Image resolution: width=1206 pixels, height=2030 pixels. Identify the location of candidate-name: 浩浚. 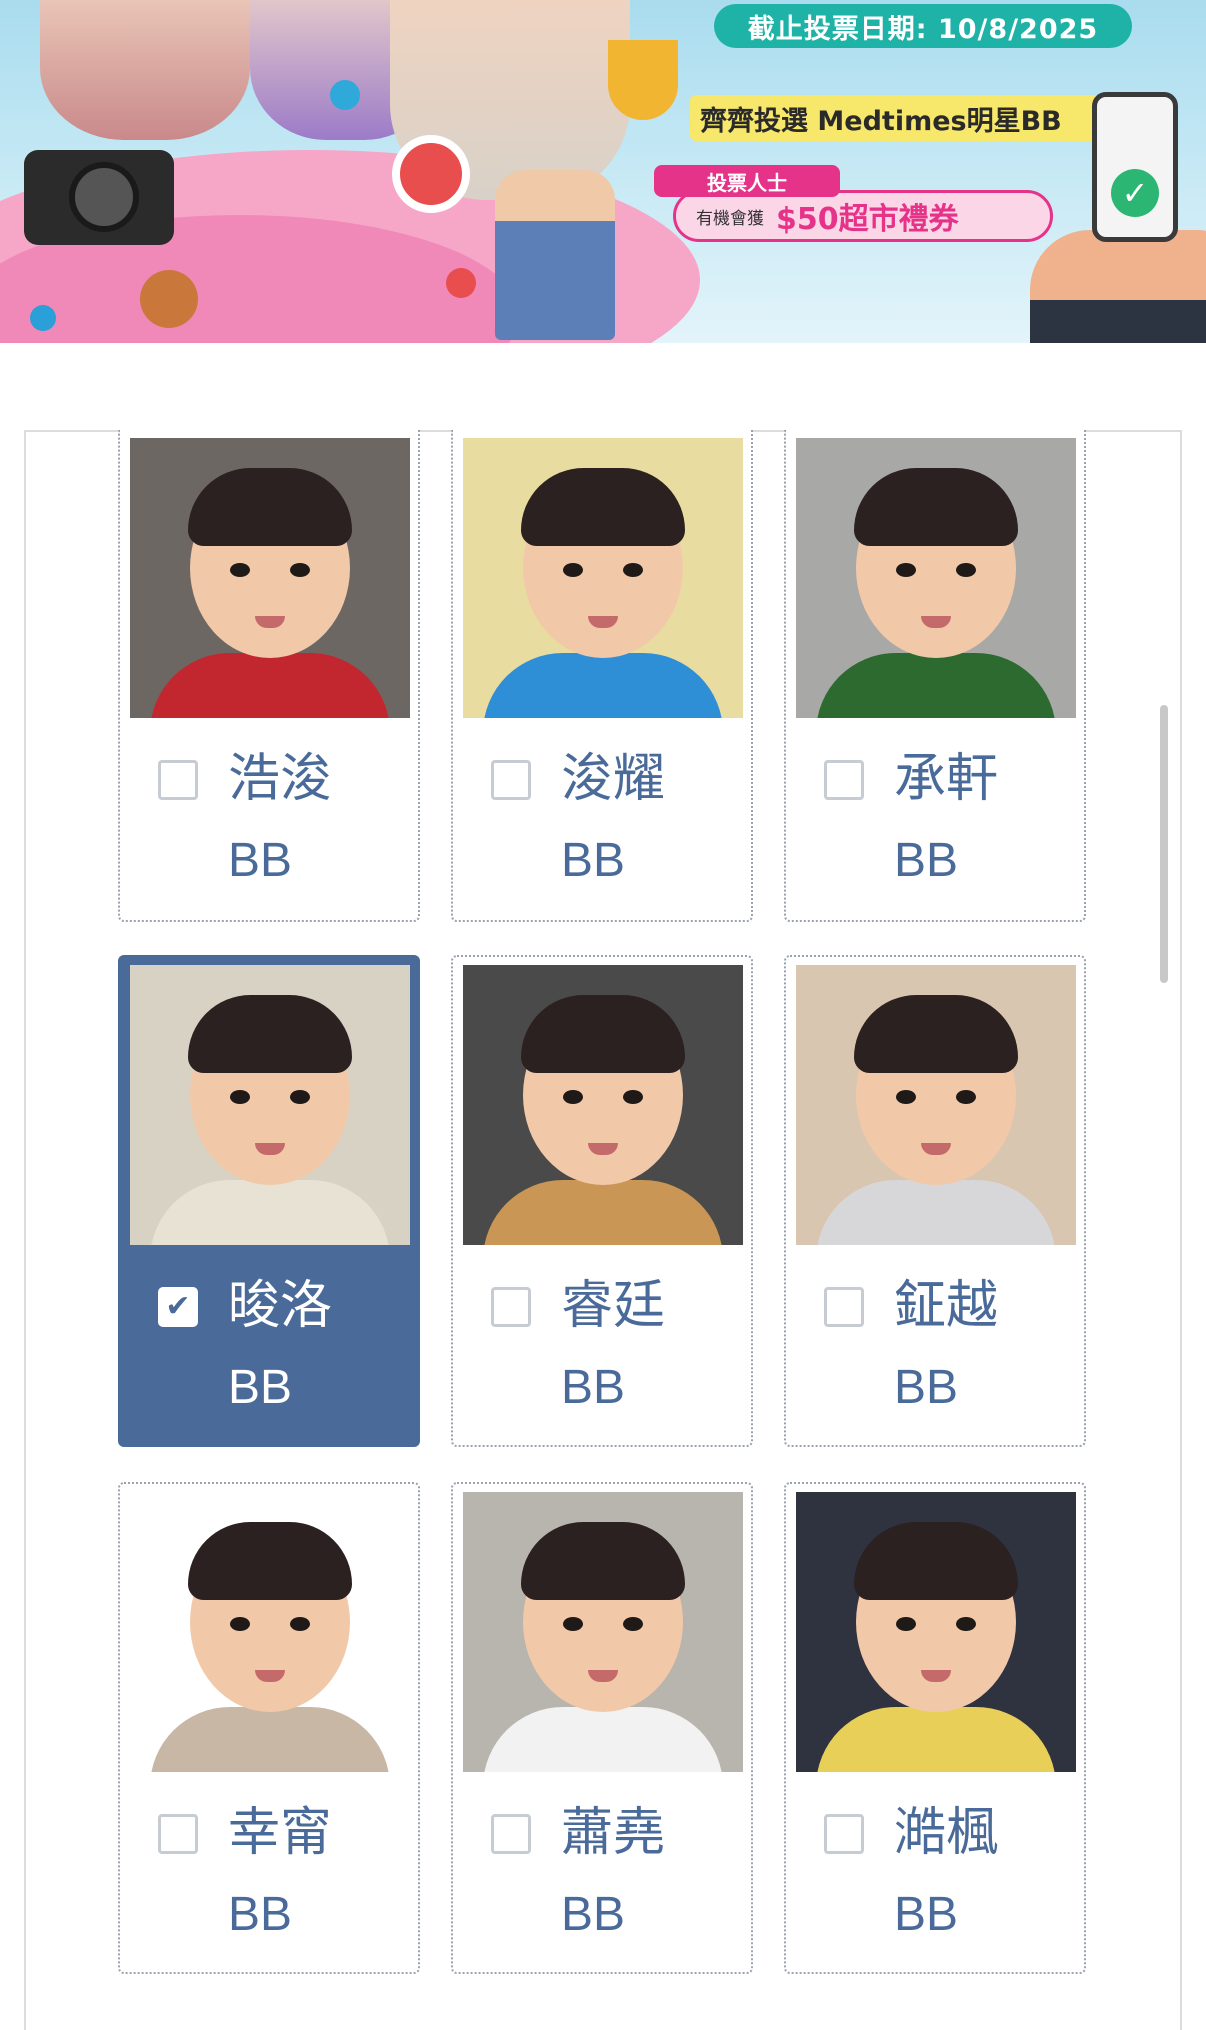
(280, 779).